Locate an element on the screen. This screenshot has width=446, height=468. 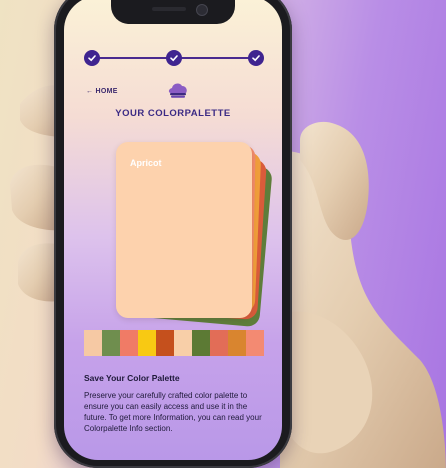
step-2-complete-icon is located at coordinates (174, 58).